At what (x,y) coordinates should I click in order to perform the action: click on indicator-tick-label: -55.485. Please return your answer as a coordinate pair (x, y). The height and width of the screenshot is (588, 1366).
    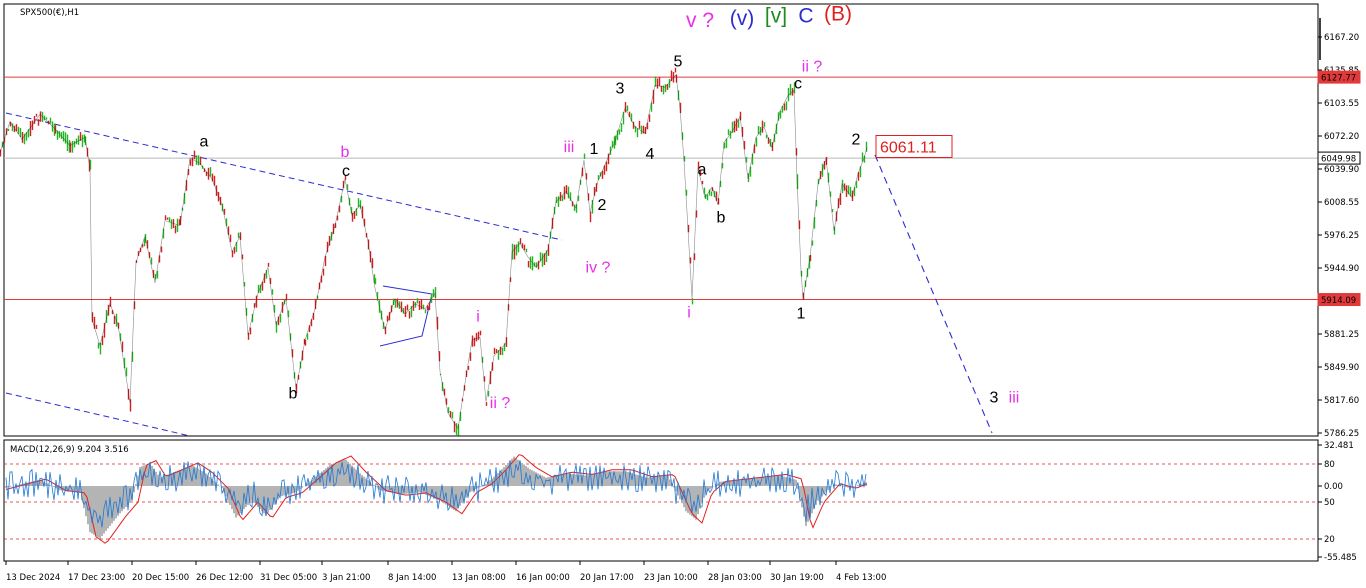
    Looking at the image, I should click on (1340, 558).